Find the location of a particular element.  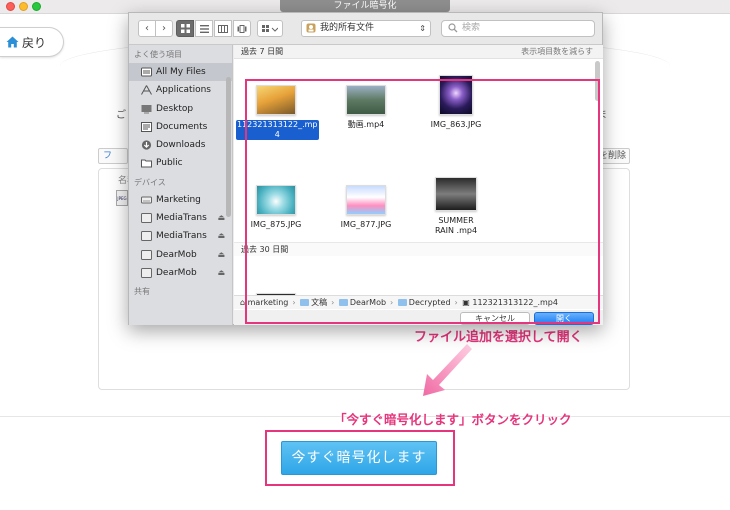

search-field: 検索 is located at coordinates (518, 28).